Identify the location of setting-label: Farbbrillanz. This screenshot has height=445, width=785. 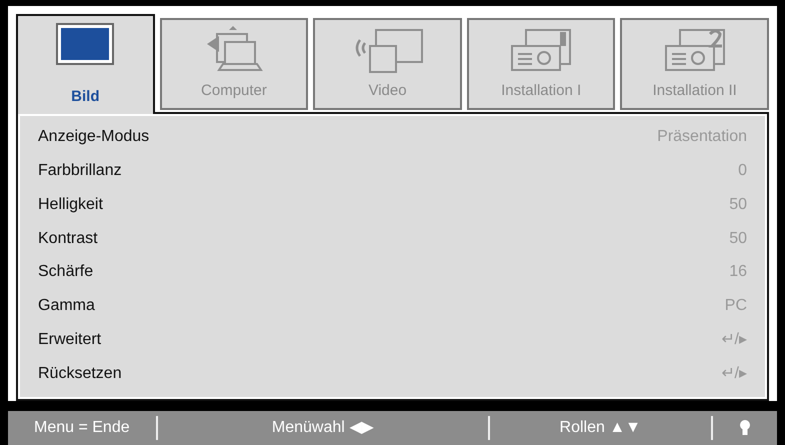
(80, 170).